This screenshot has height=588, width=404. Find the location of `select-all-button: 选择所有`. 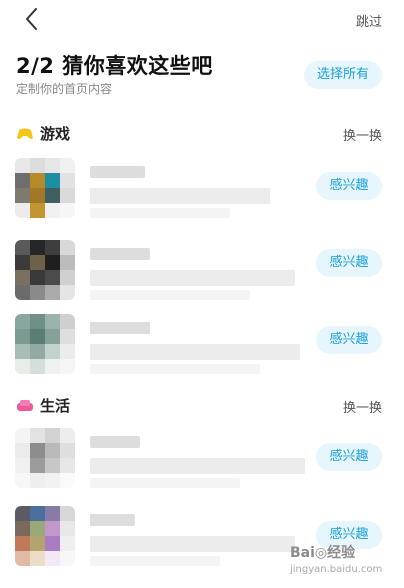

select-all-button: 选择所有 is located at coordinates (343, 75).